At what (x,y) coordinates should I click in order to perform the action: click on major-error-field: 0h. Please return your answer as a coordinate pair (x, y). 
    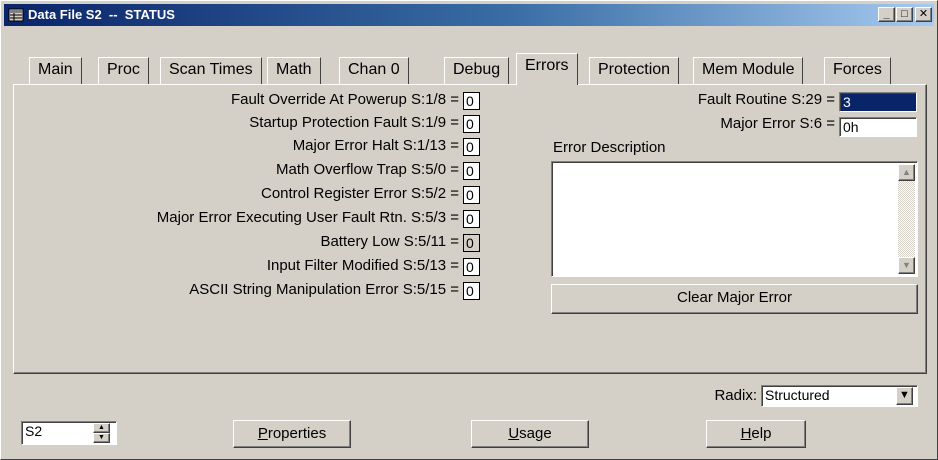
    Looking at the image, I should click on (878, 127).